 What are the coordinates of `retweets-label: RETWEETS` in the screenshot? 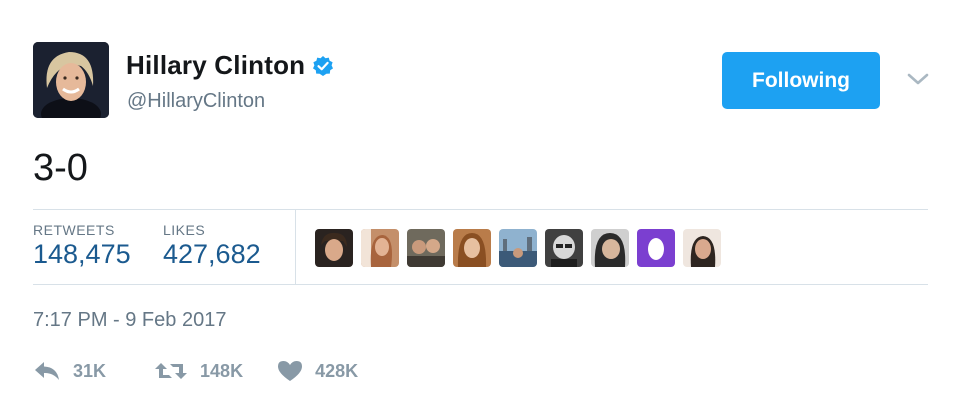 It's located at (74, 230).